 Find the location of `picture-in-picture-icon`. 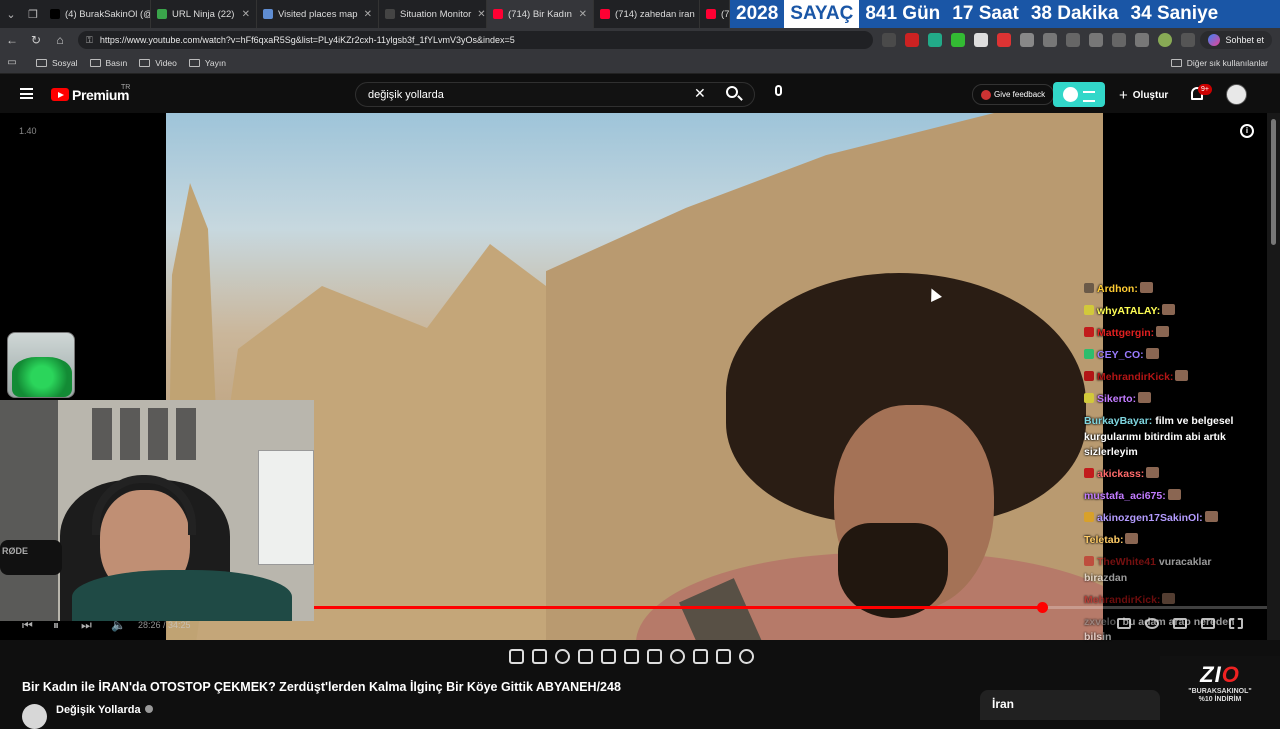

picture-in-picture-icon is located at coordinates (631, 656).